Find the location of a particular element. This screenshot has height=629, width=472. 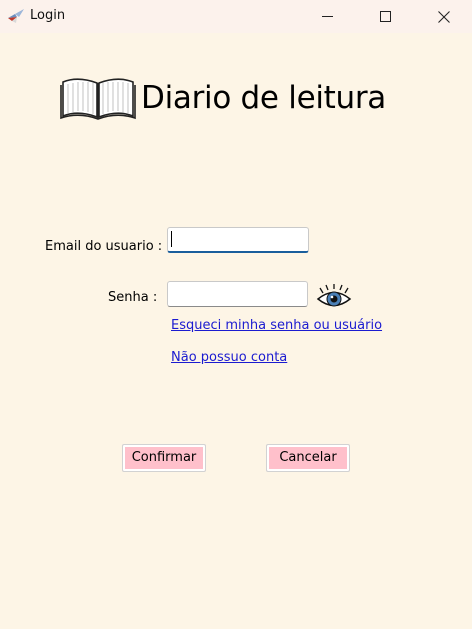

maximize-icon is located at coordinates (385, 16).